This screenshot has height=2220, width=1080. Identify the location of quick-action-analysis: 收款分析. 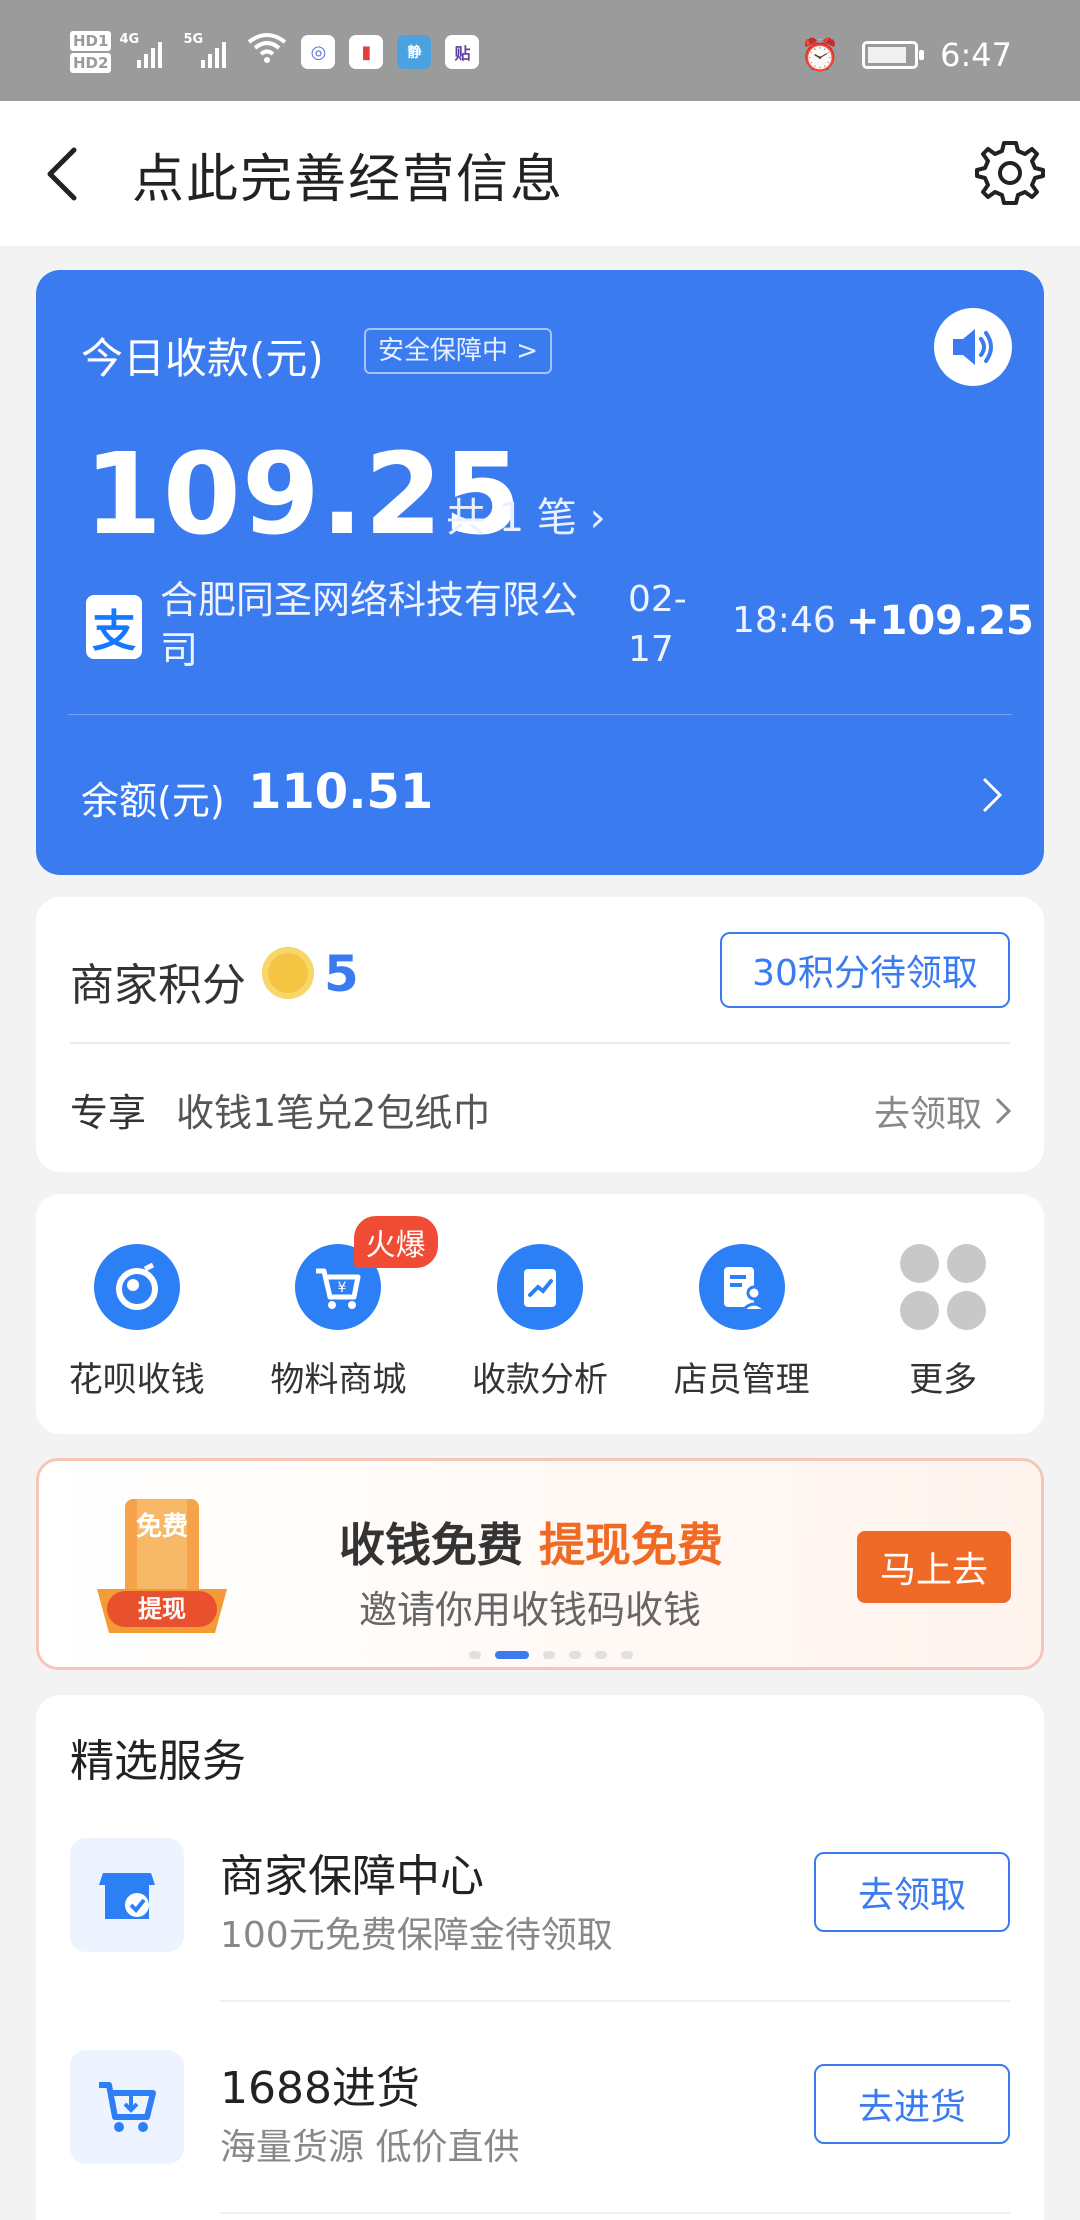
(540, 1322).